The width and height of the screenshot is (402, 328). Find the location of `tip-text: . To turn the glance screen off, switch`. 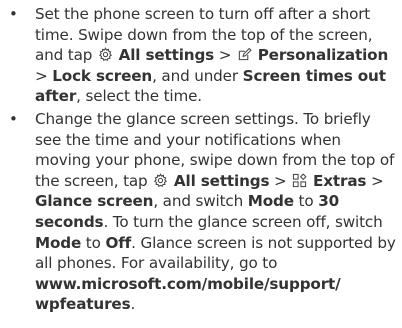

tip-text: . To turn the glance screen off, switch is located at coordinates (243, 221).